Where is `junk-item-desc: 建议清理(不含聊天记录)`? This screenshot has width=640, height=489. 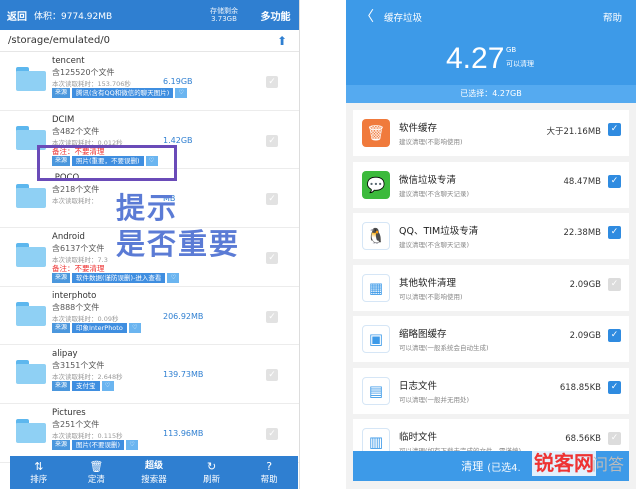
junk-item-desc: 建议清理(不含聊天记录) is located at coordinates (434, 245).